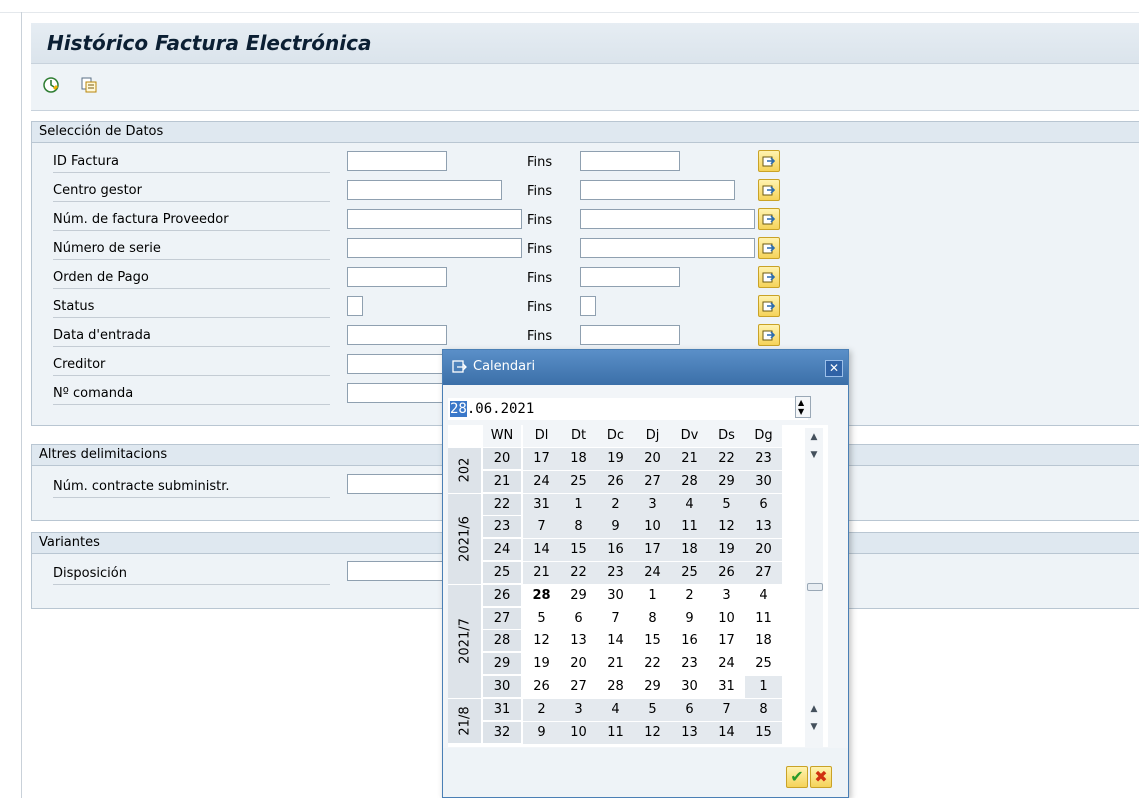  What do you see at coordinates (397, 484) in the screenshot?
I see `contract-input` at bounding box center [397, 484].